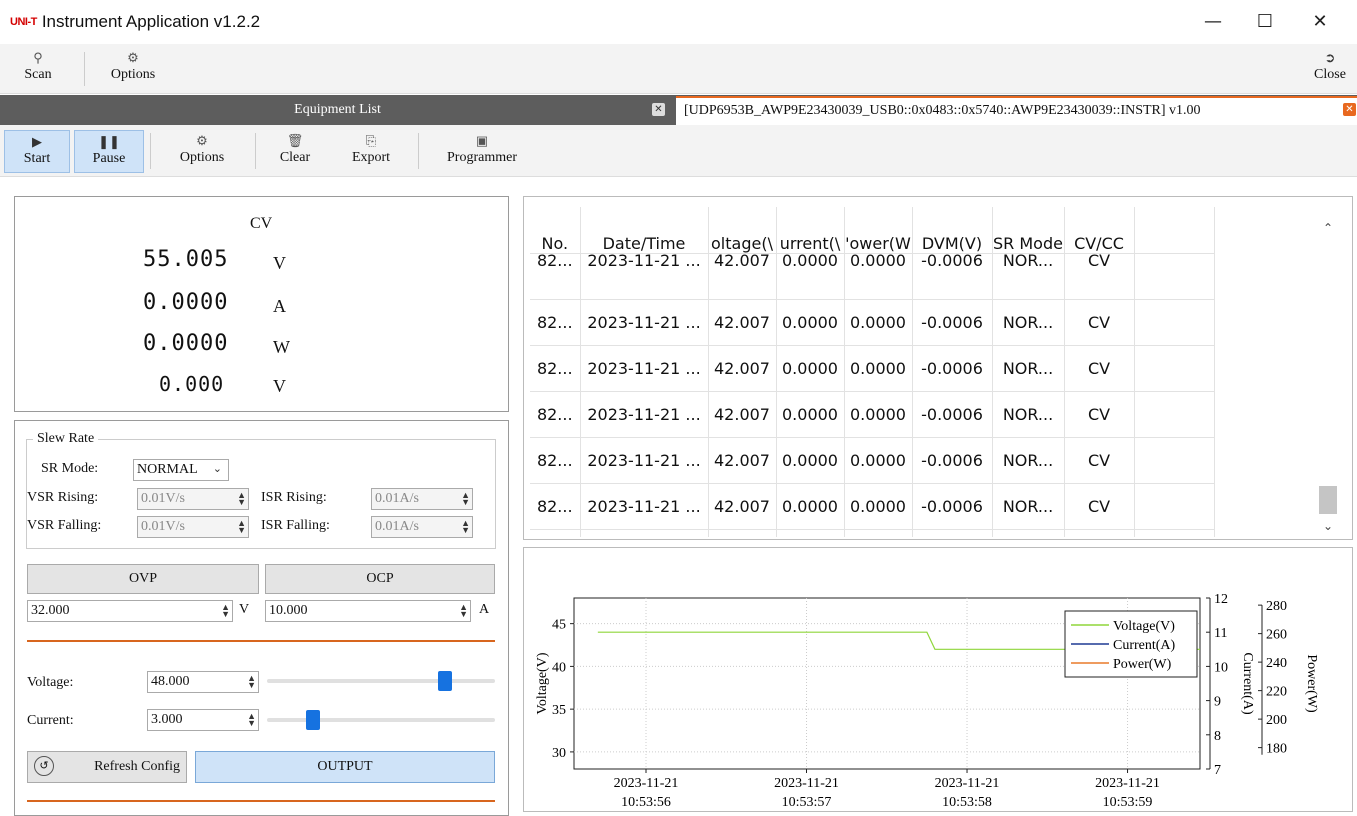  What do you see at coordinates (1099, 230) in the screenshot?
I see `column-header: CV/CC` at bounding box center [1099, 230].